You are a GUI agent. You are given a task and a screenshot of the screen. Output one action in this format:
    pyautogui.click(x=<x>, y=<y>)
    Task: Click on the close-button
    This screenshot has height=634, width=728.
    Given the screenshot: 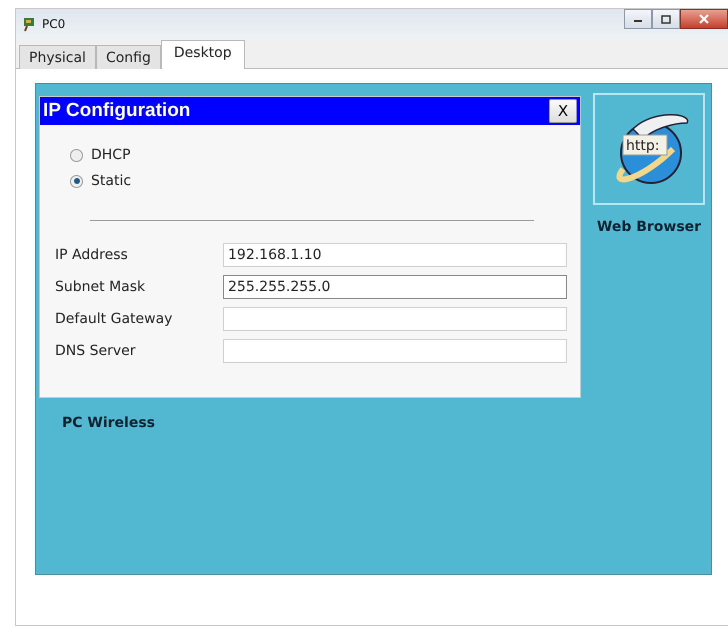 What is the action you would take?
    pyautogui.click(x=704, y=19)
    